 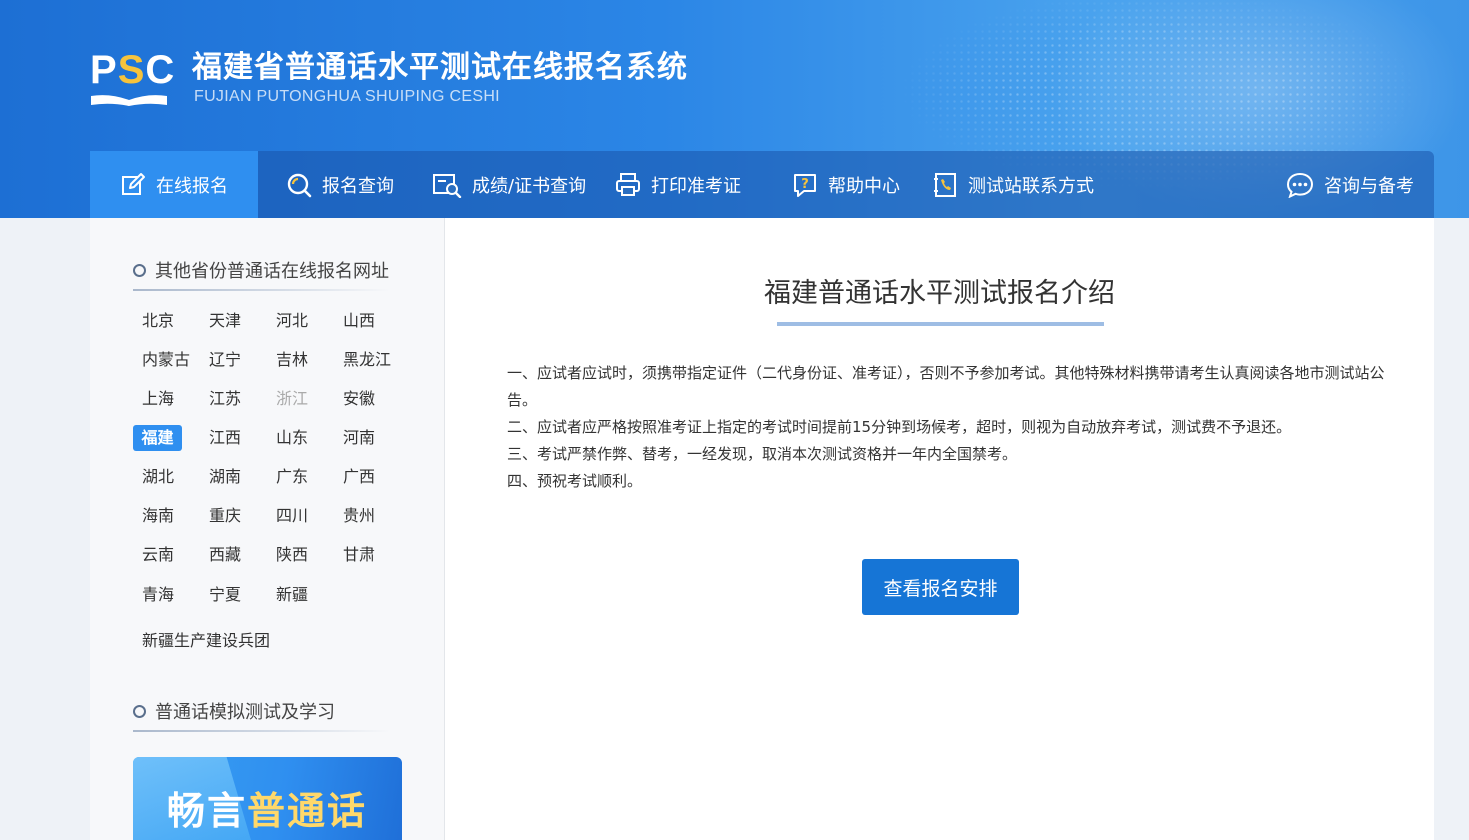 What do you see at coordinates (225, 595) in the screenshot?
I see `province-link: 宁夏` at bounding box center [225, 595].